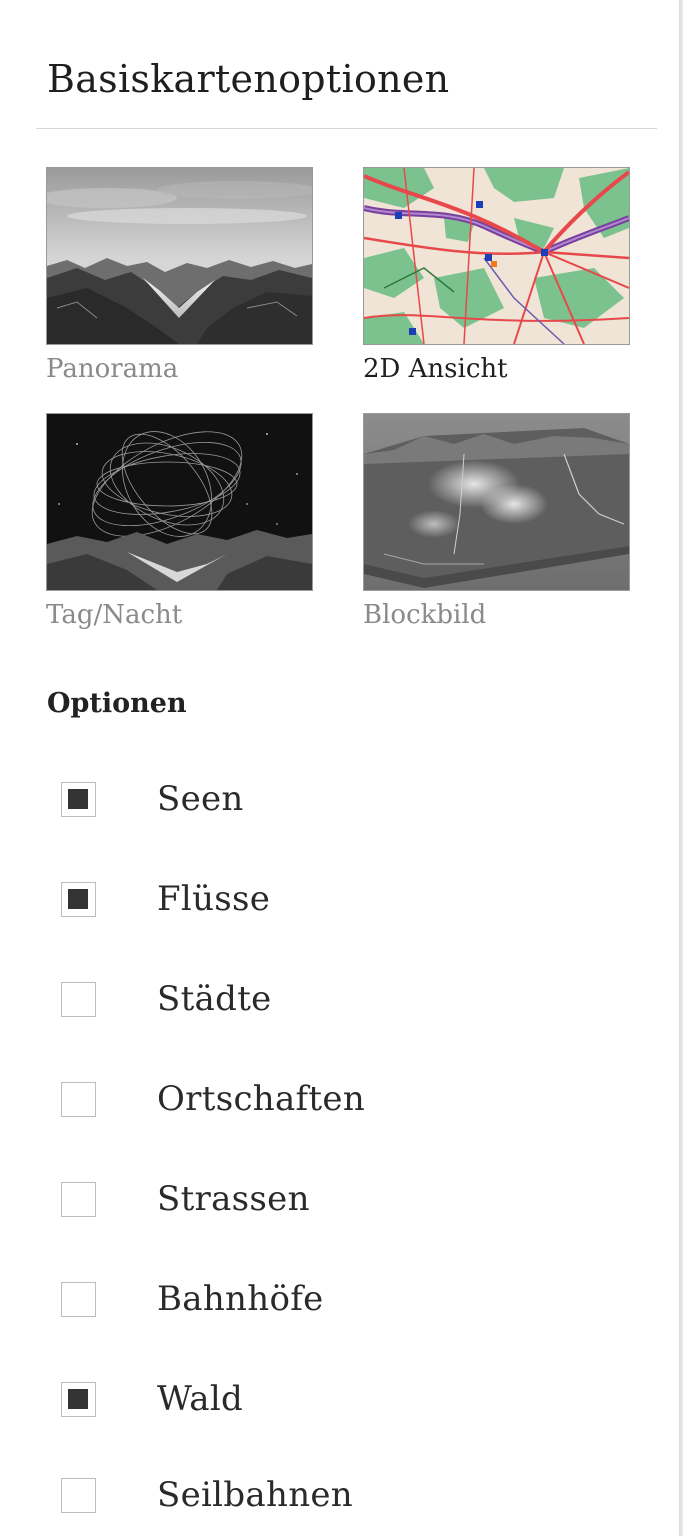 This screenshot has height=1536, width=683. Describe the element at coordinates (233, 1199) in the screenshot. I see `option-label-strassen: Strassen` at that location.